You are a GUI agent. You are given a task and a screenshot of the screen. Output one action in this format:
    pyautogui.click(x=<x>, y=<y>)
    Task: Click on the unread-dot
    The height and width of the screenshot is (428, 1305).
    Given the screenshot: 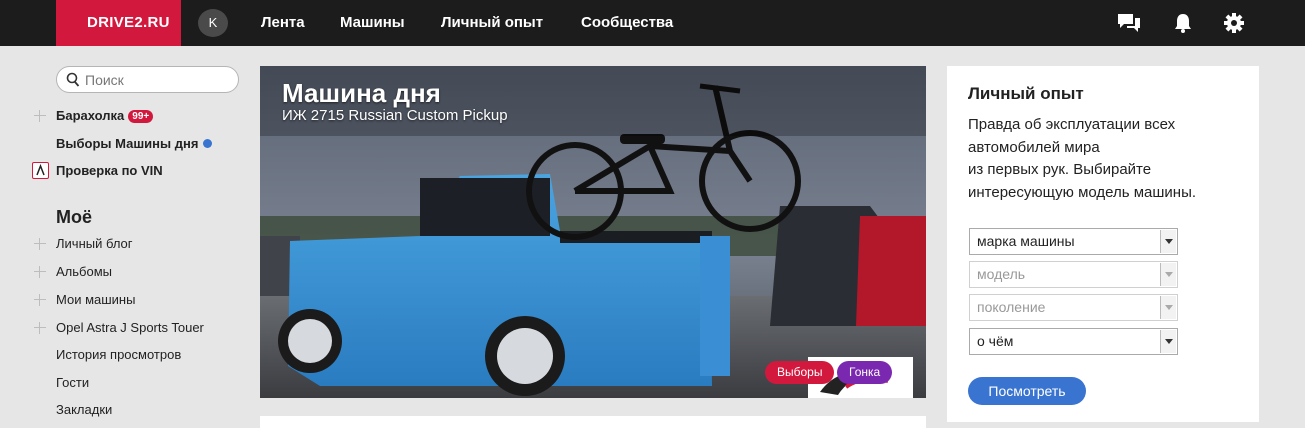 What is the action you would take?
    pyautogui.click(x=208, y=143)
    